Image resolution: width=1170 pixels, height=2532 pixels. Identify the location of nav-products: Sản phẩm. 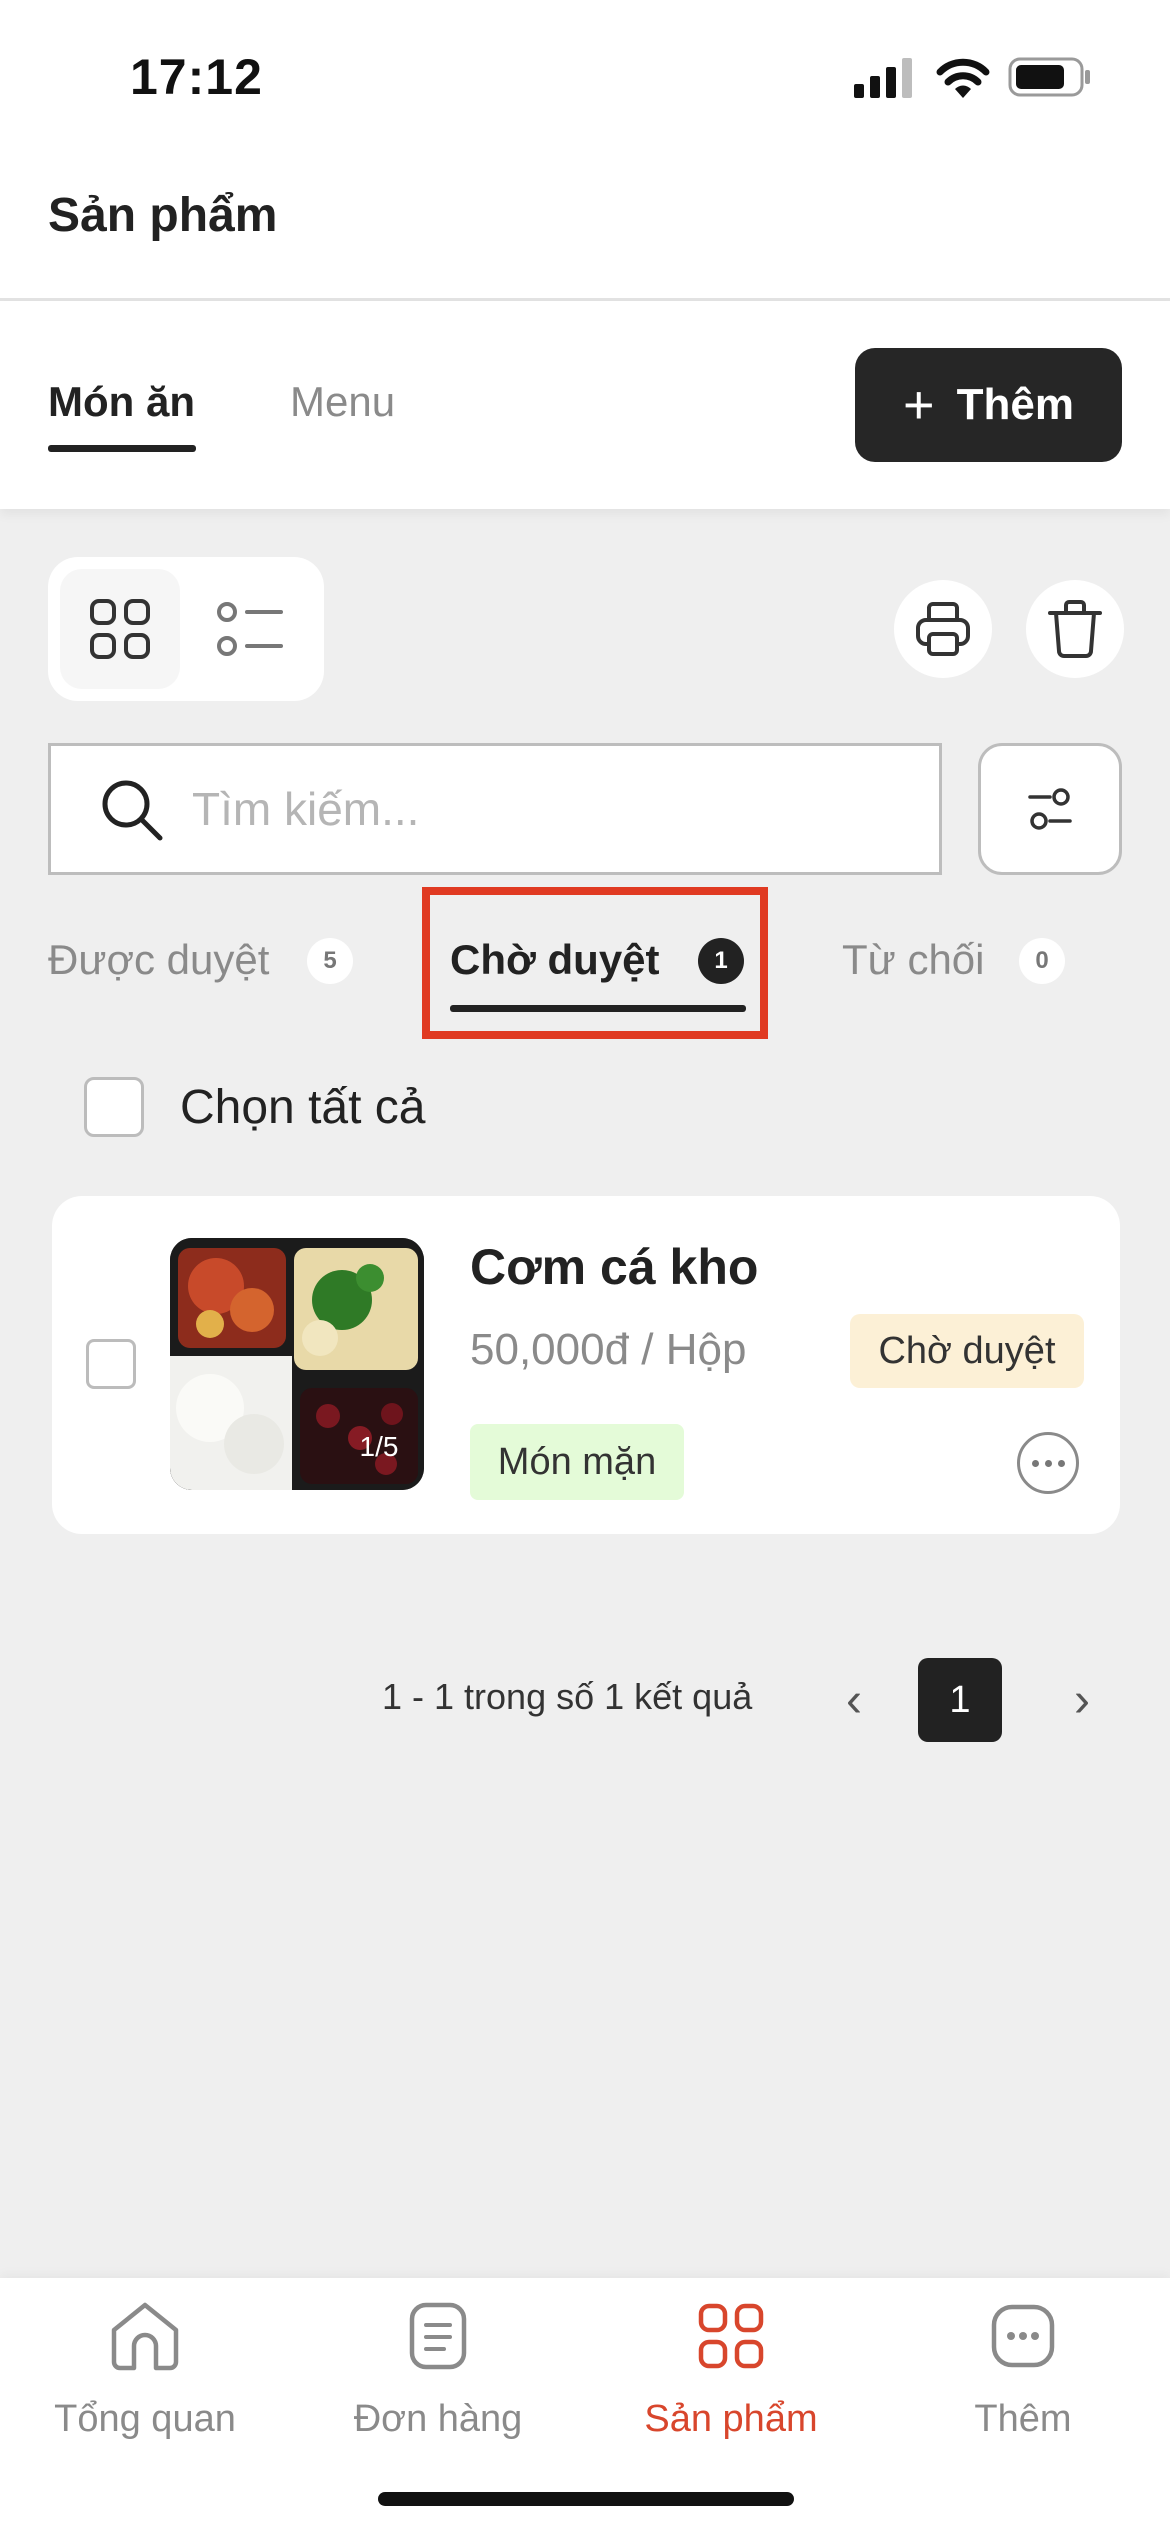
(731, 2371).